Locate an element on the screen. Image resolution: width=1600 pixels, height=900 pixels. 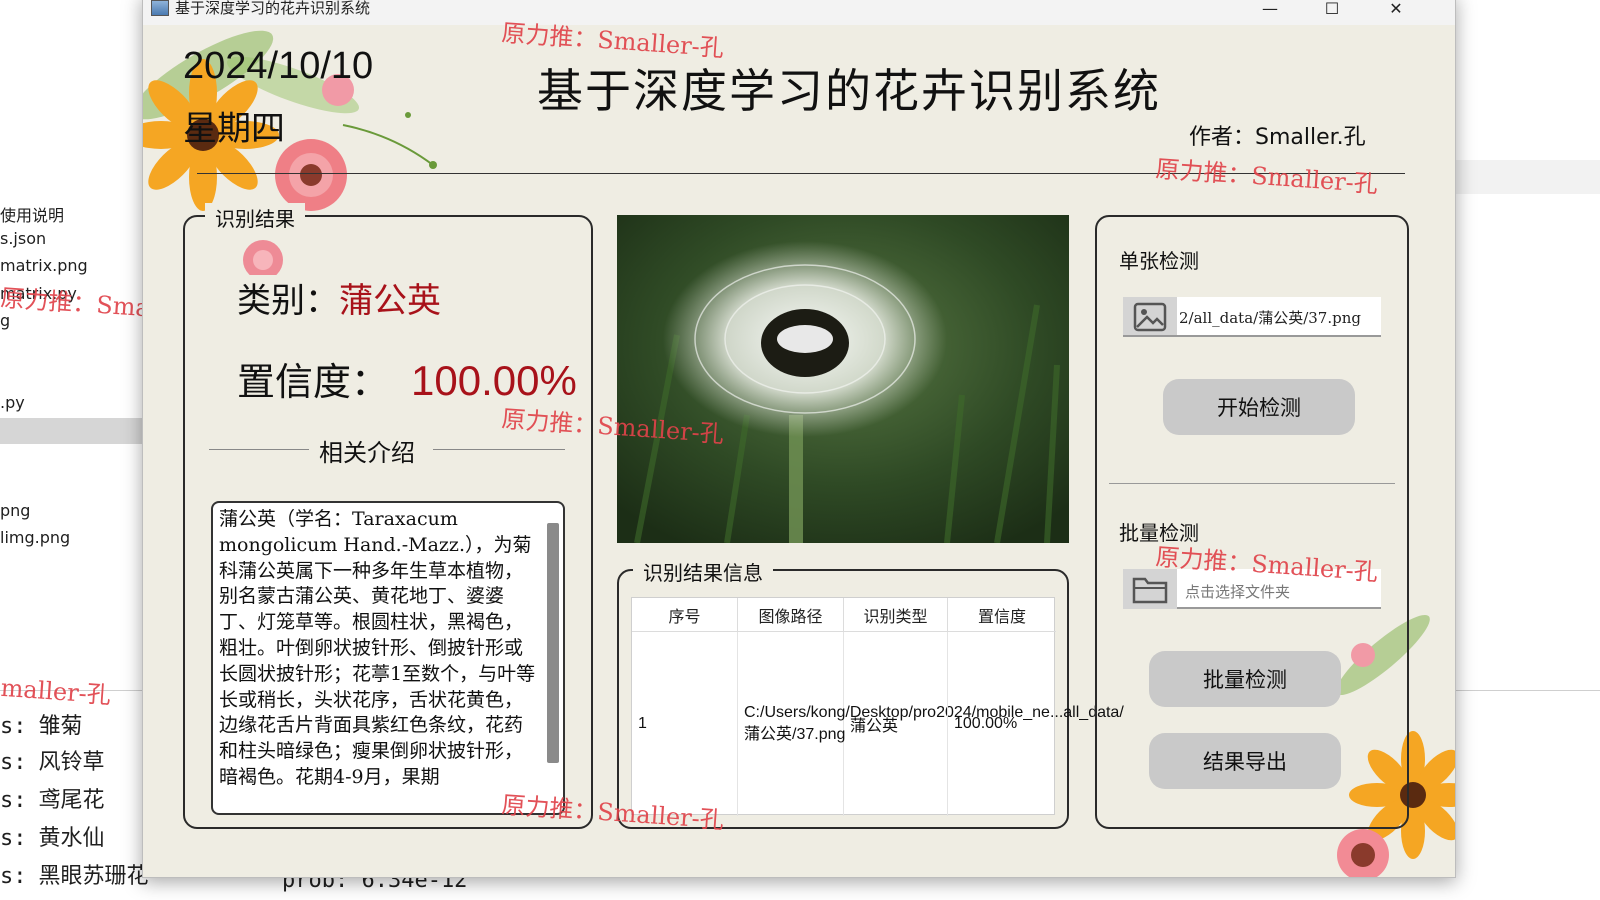
category-label: 类别： is located at coordinates (288, 301).